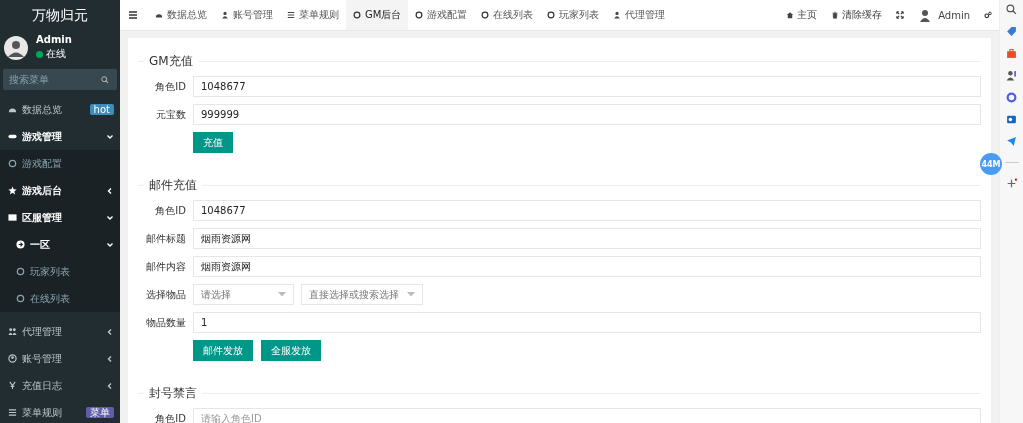 The image size is (1023, 423). What do you see at coordinates (165, 322) in the screenshot?
I see `field-label: 物品数量` at bounding box center [165, 322].